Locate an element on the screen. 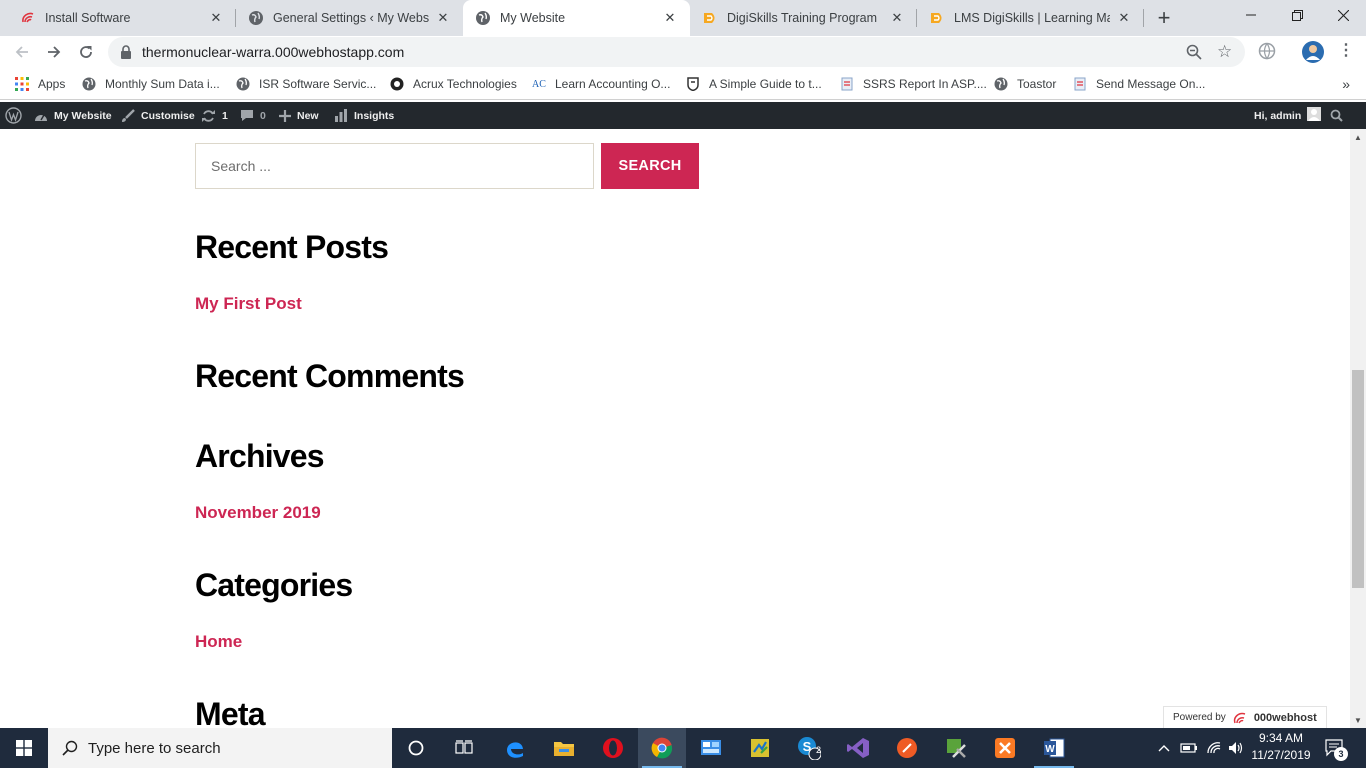 The width and height of the screenshot is (1366, 768). menu-dots-icon: ⋮ is located at coordinates (1346, 51).